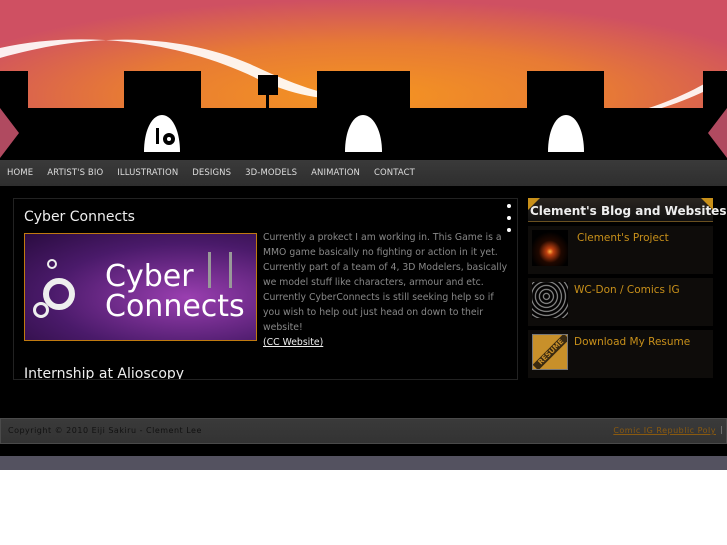 The width and height of the screenshot is (727, 545). What do you see at coordinates (79, 217) in the screenshot?
I see `post-title: Cyber Connects` at bounding box center [79, 217].